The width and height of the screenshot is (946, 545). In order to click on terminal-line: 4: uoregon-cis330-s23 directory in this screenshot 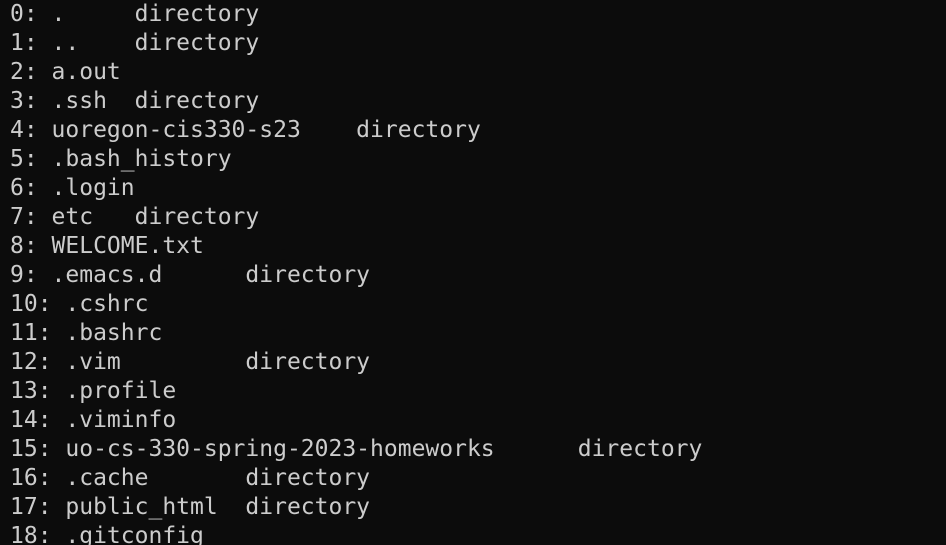, I will do `click(245, 130)`.